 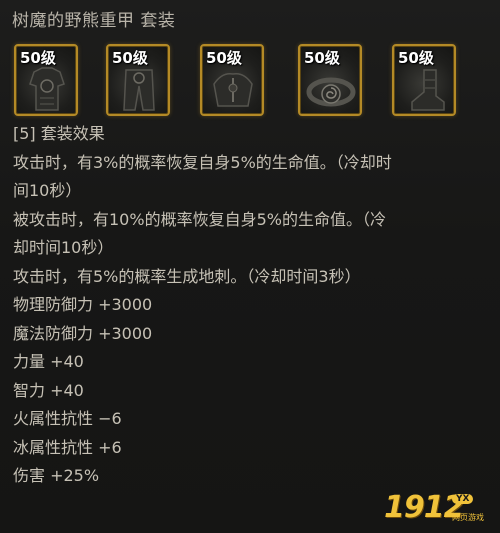 What do you see at coordinates (59, 133) in the screenshot?
I see `set-effect-header: [5] 套装效果` at bounding box center [59, 133].